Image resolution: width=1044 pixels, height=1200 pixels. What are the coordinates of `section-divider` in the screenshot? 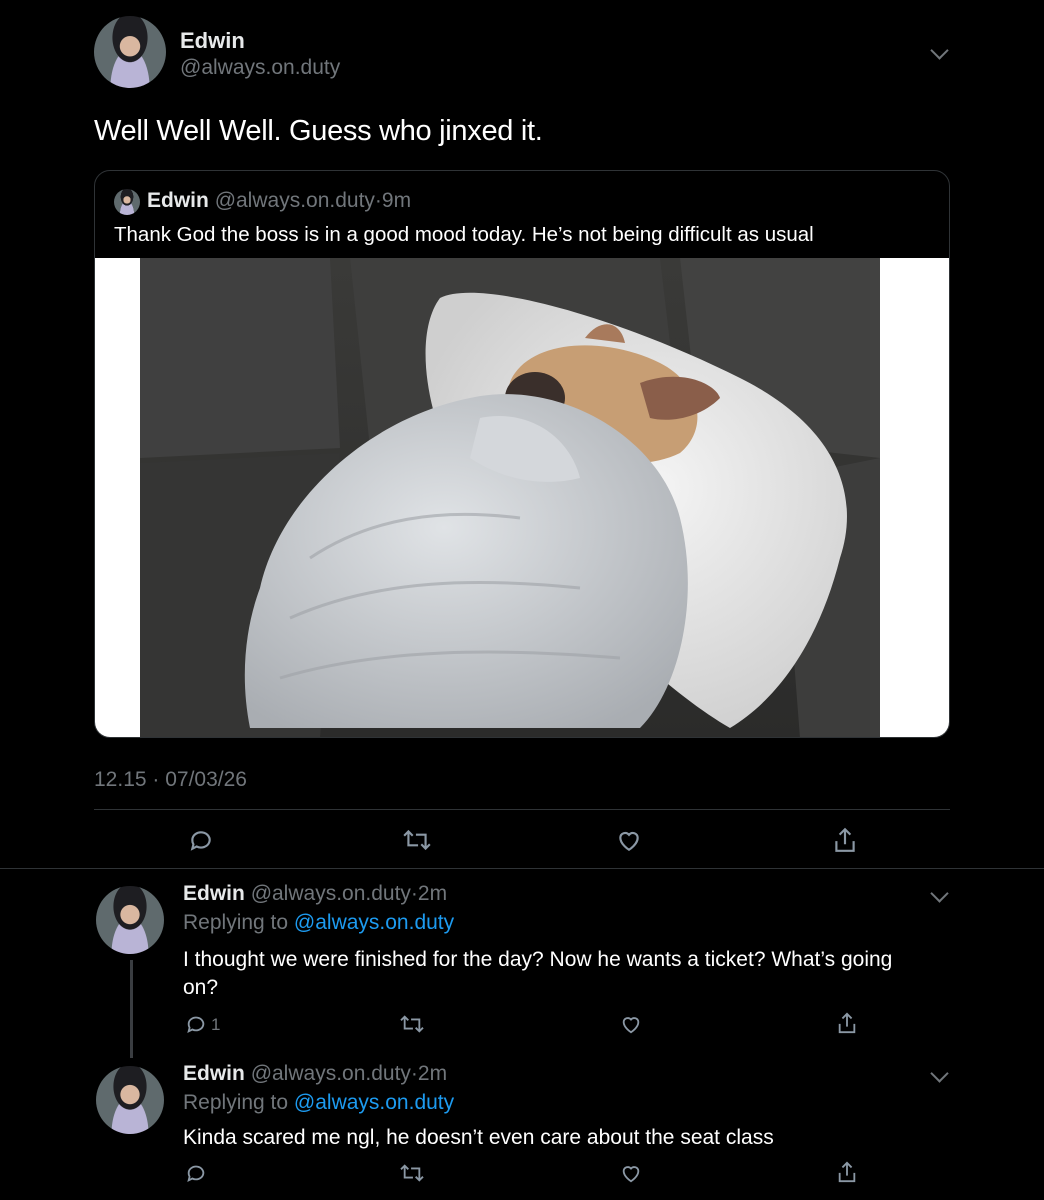 It's located at (522, 868).